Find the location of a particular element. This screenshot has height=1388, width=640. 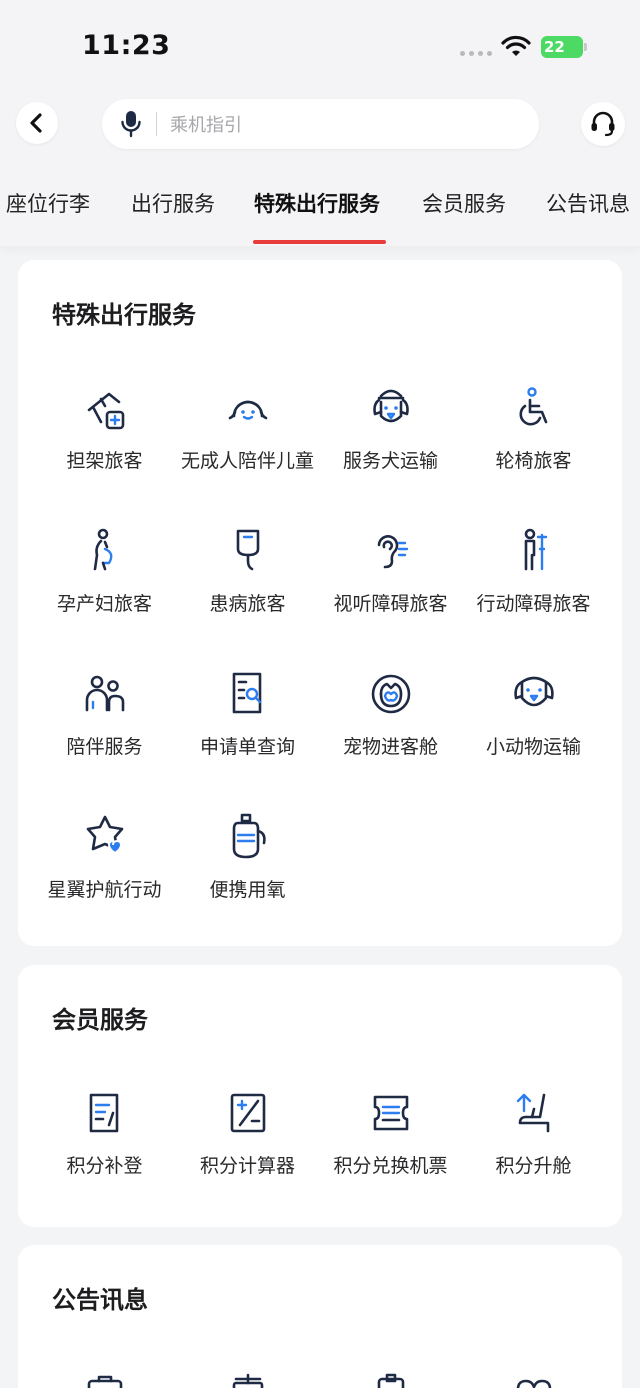

service-label: 担架旅客 is located at coordinates (104, 461).